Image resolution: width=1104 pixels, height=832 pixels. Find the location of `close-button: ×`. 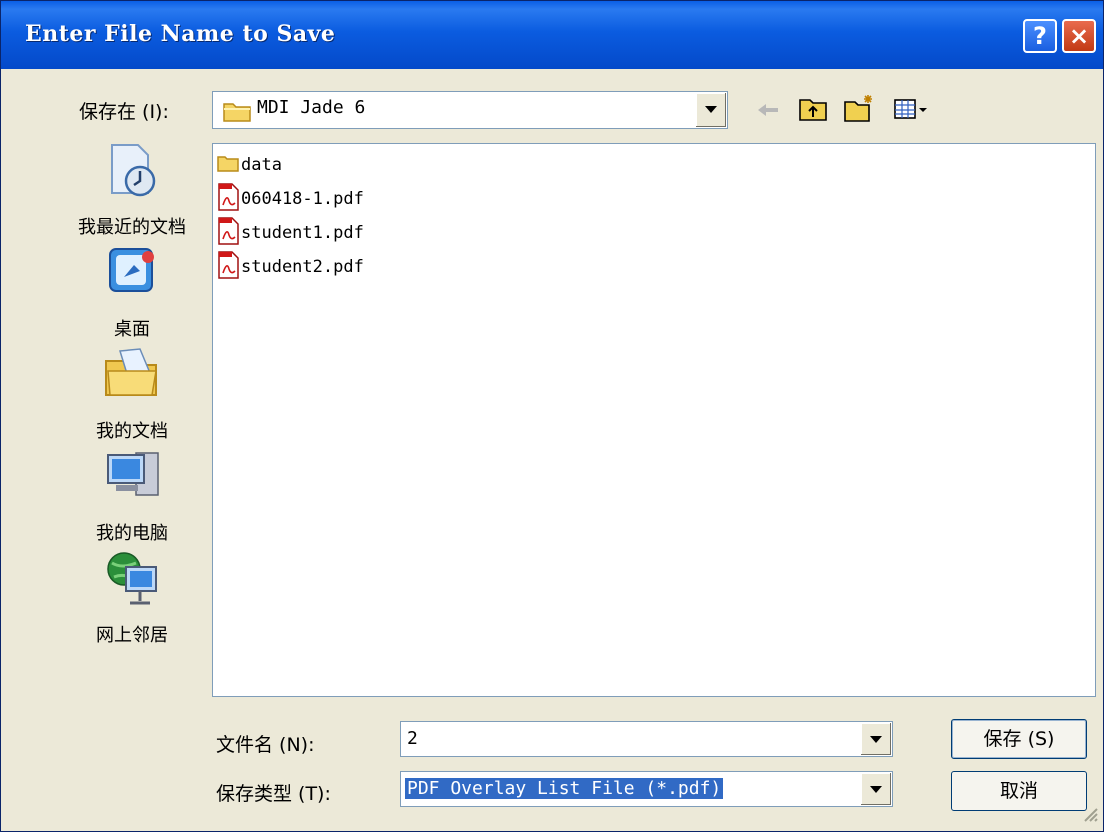

close-button: × is located at coordinates (1079, 36).